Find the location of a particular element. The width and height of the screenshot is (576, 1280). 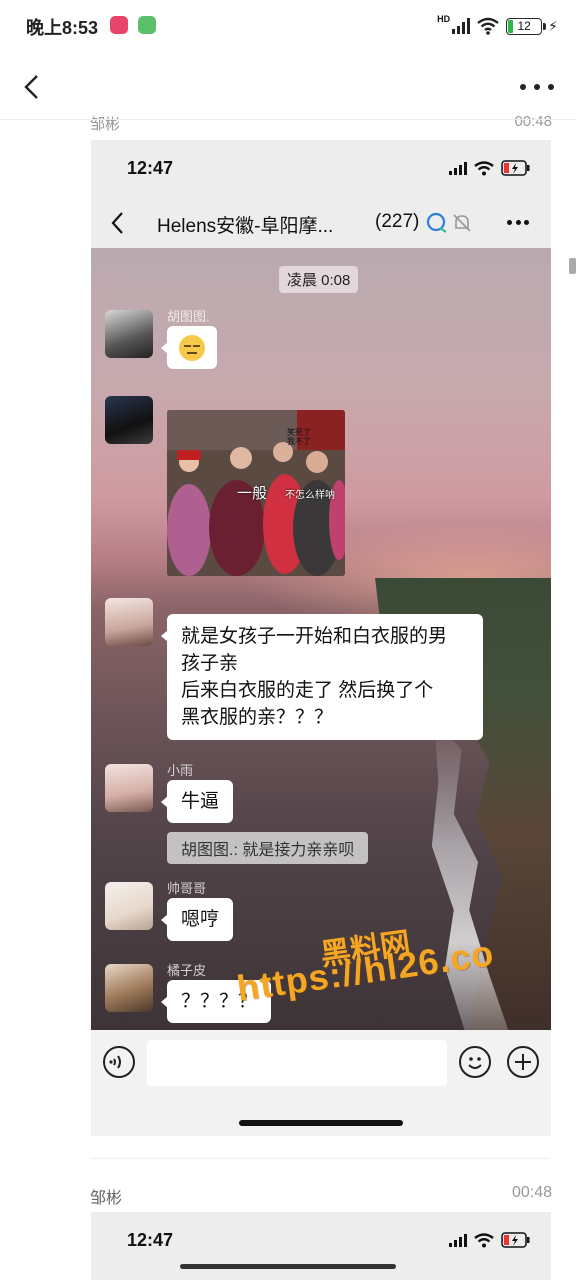

image-caption-top: 笑死了 我不了 is located at coordinates (299, 437).